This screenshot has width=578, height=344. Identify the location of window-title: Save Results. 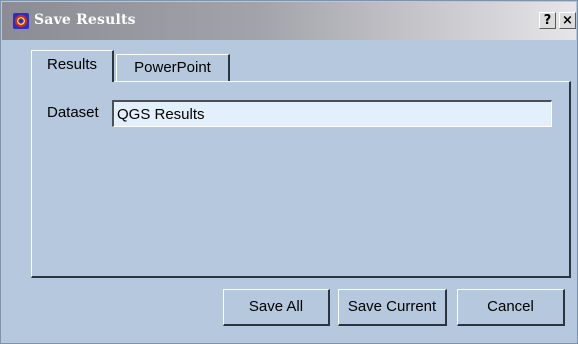
(85, 20).